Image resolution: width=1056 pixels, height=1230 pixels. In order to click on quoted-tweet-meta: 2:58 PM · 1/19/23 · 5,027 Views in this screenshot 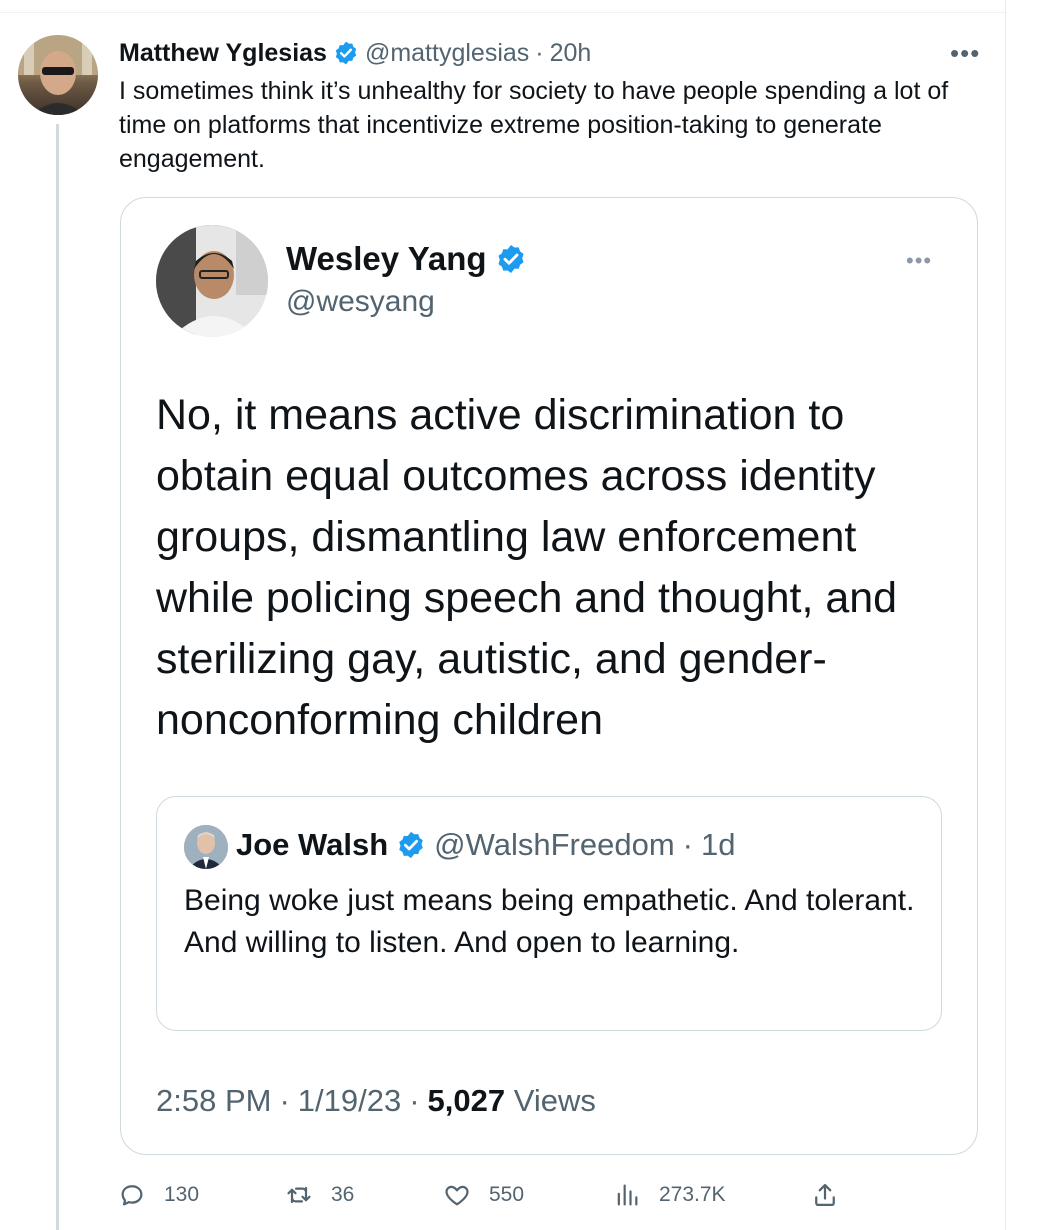, I will do `click(376, 1101)`.